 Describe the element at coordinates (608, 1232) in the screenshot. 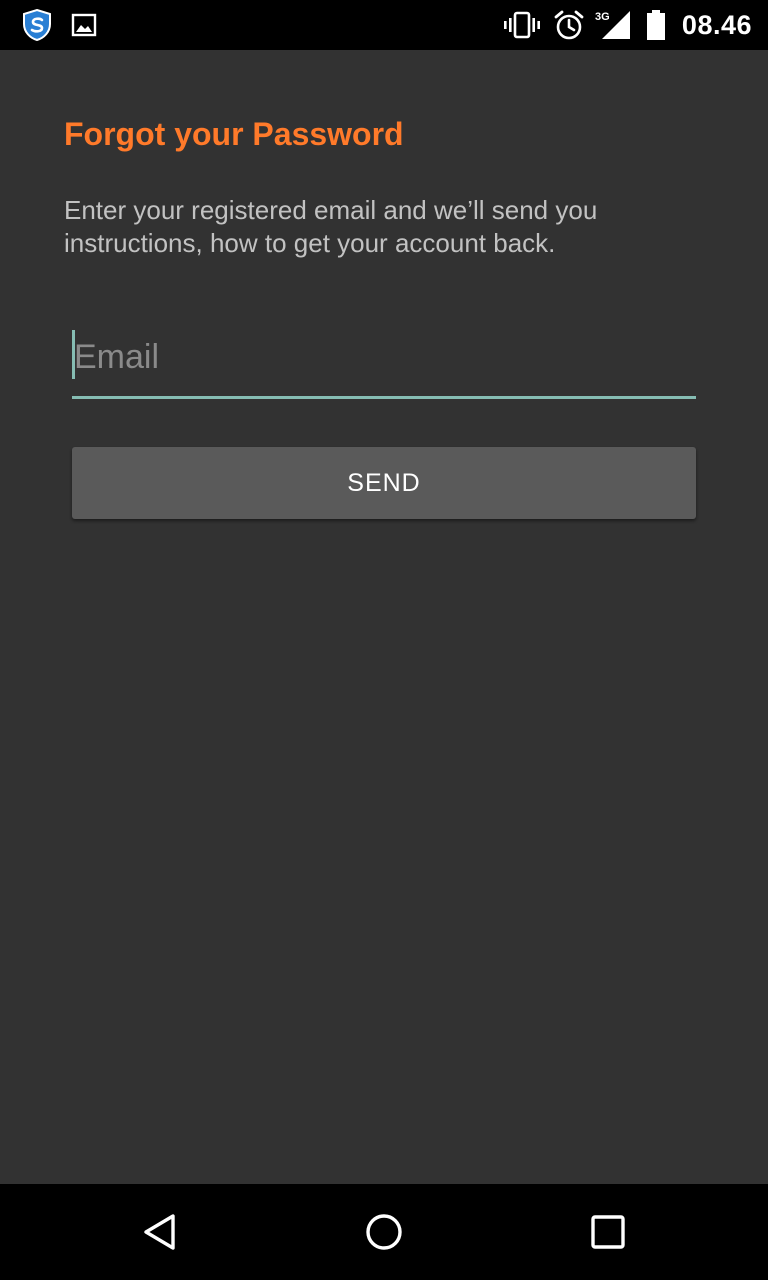

I see `recents-icon` at that location.